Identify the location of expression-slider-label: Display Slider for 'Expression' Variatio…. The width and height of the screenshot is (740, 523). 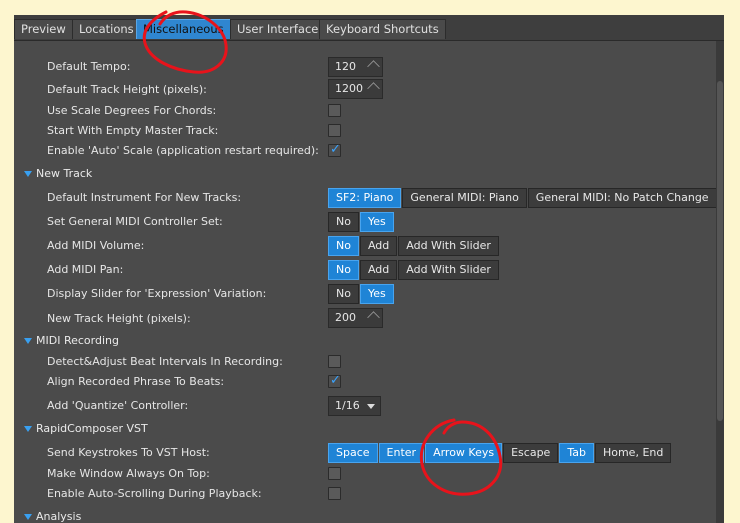
(157, 293).